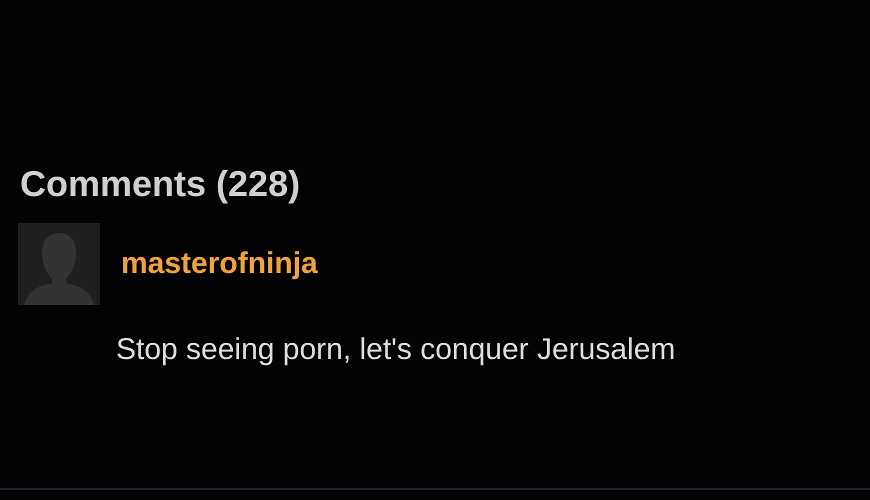  I want to click on username-link: masterofninja, so click(219, 264).